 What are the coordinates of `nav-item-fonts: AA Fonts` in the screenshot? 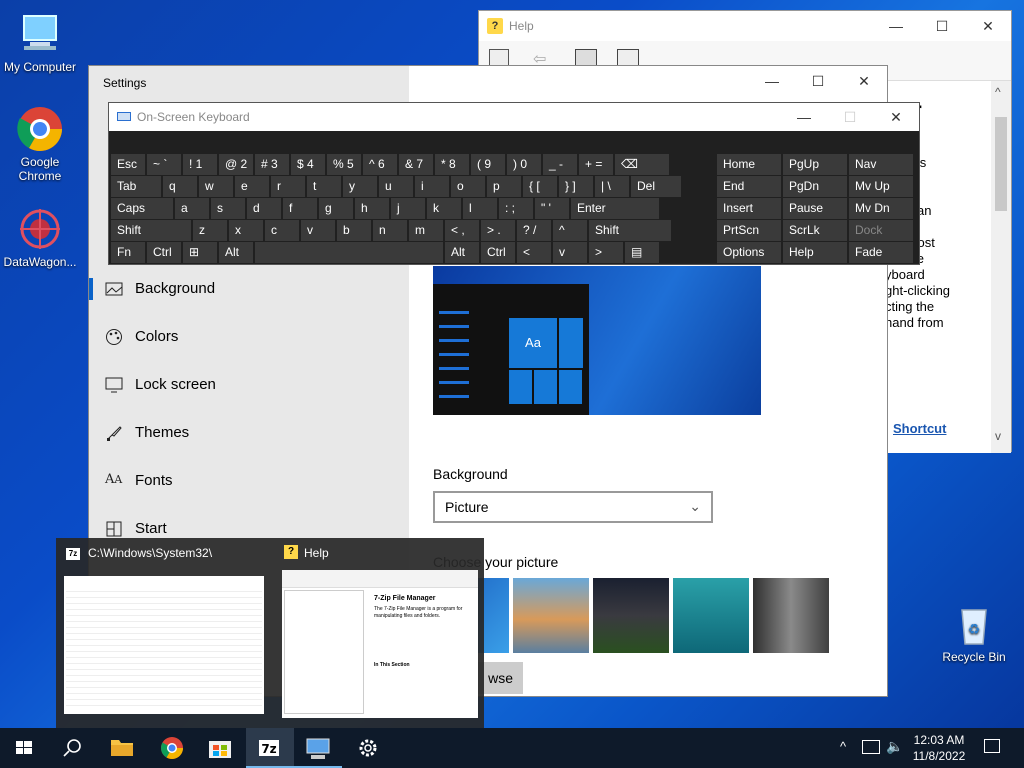 It's located at (249, 482).